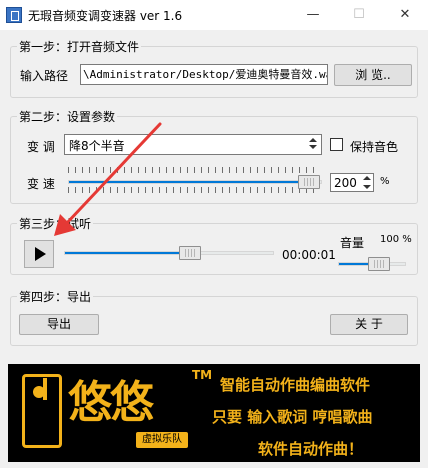  Describe the element at coordinates (59, 324) in the screenshot. I see `export-button: 导出` at that location.